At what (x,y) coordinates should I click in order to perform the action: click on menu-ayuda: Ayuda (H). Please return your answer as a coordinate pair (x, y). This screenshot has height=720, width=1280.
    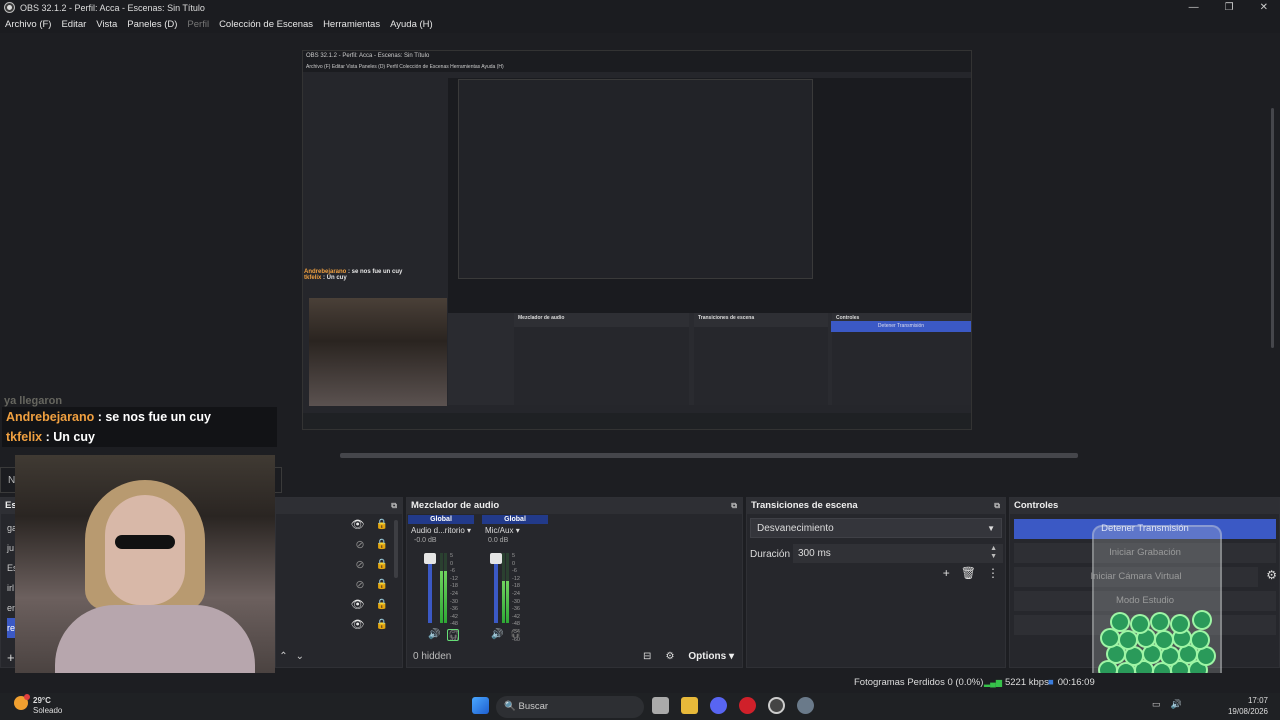
    Looking at the image, I should click on (411, 24).